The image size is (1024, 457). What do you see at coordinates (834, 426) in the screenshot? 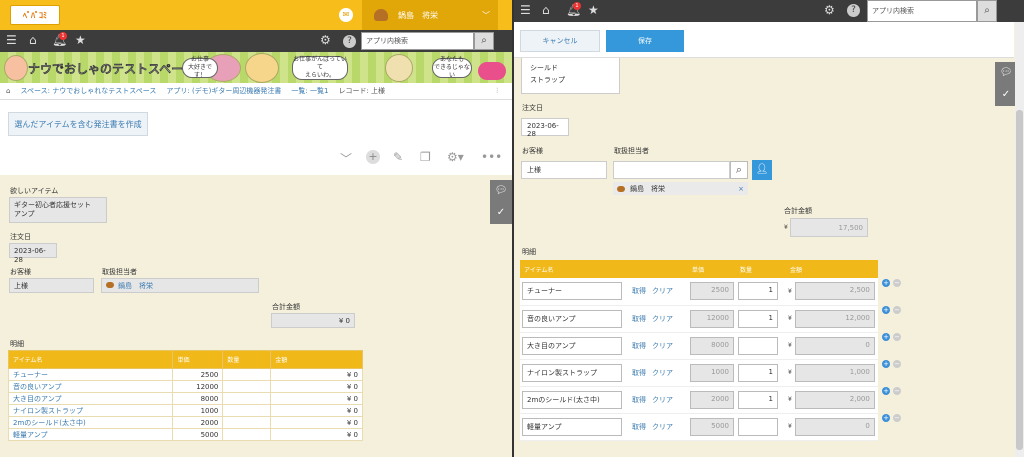
I see `amount-value: 0` at bounding box center [834, 426].